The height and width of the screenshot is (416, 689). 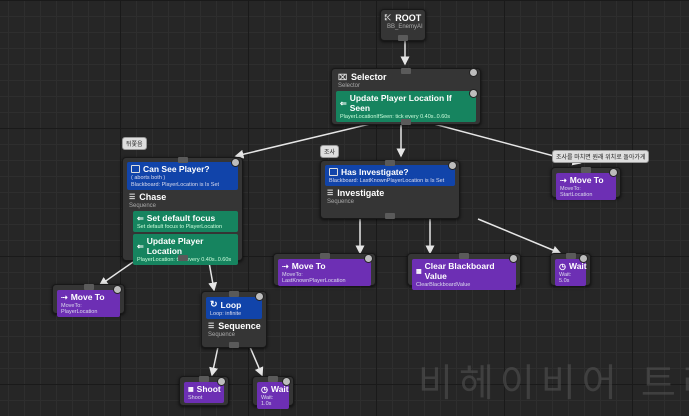 What do you see at coordinates (175, 246) in the screenshot?
I see `service-title: Update Player Location` at bounding box center [175, 246].